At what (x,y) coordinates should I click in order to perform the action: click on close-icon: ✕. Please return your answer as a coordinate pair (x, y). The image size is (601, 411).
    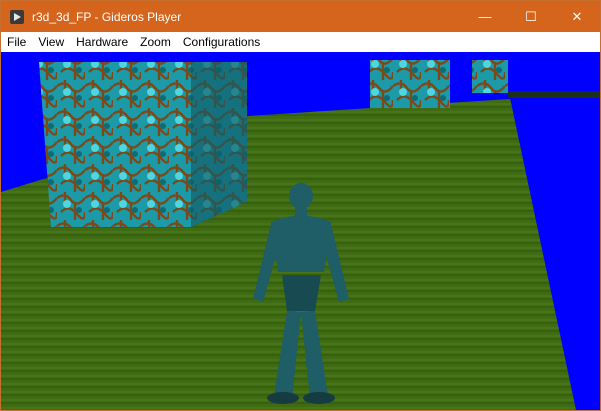
    Looking at the image, I should click on (577, 16).